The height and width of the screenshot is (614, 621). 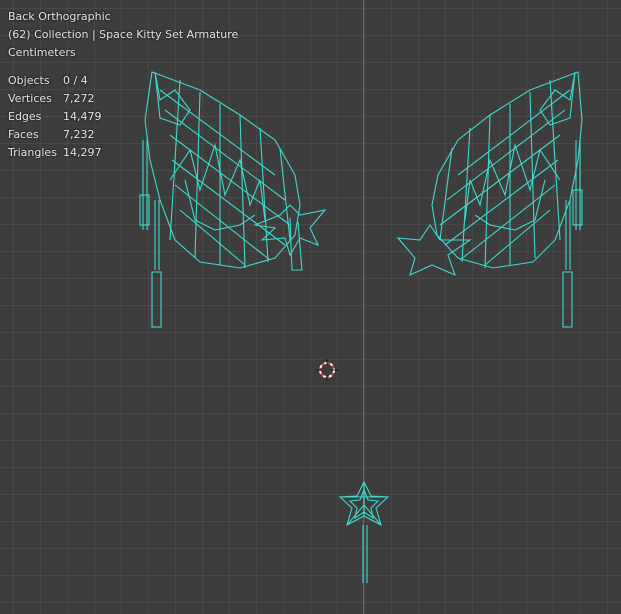 I want to click on right-ear-mesh, so click(x=489, y=199).